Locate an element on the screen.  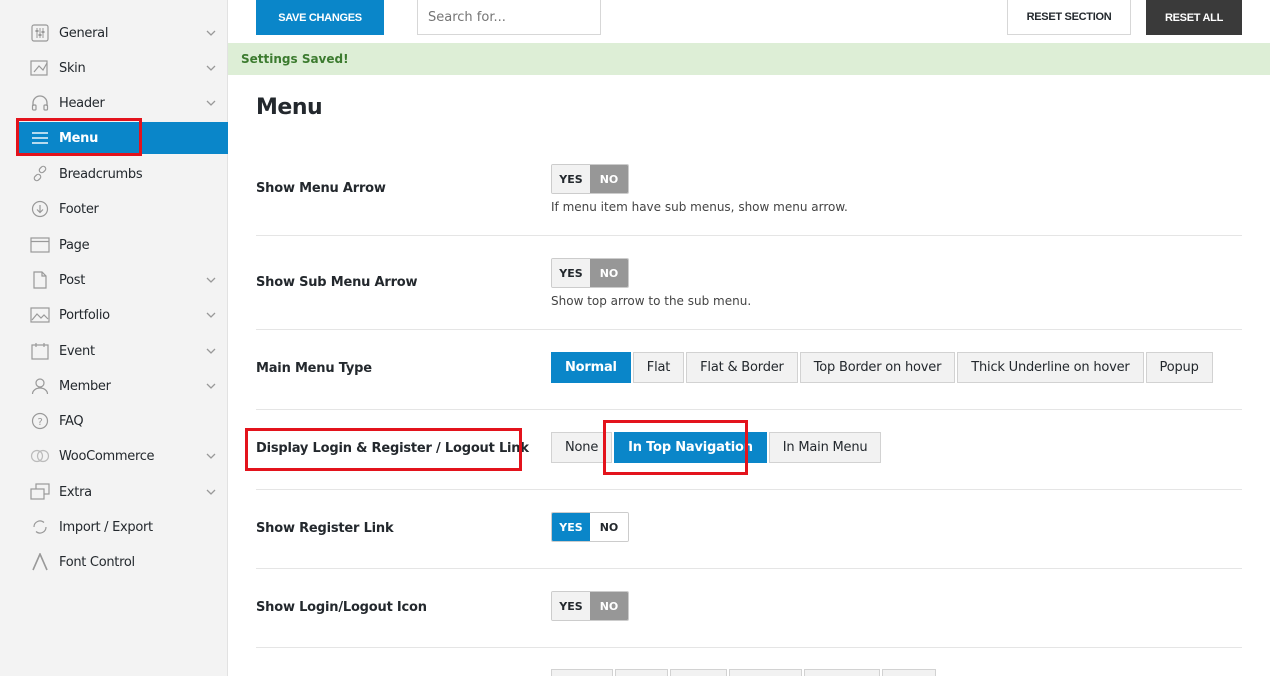
image-icon is located at coordinates (40, 315).